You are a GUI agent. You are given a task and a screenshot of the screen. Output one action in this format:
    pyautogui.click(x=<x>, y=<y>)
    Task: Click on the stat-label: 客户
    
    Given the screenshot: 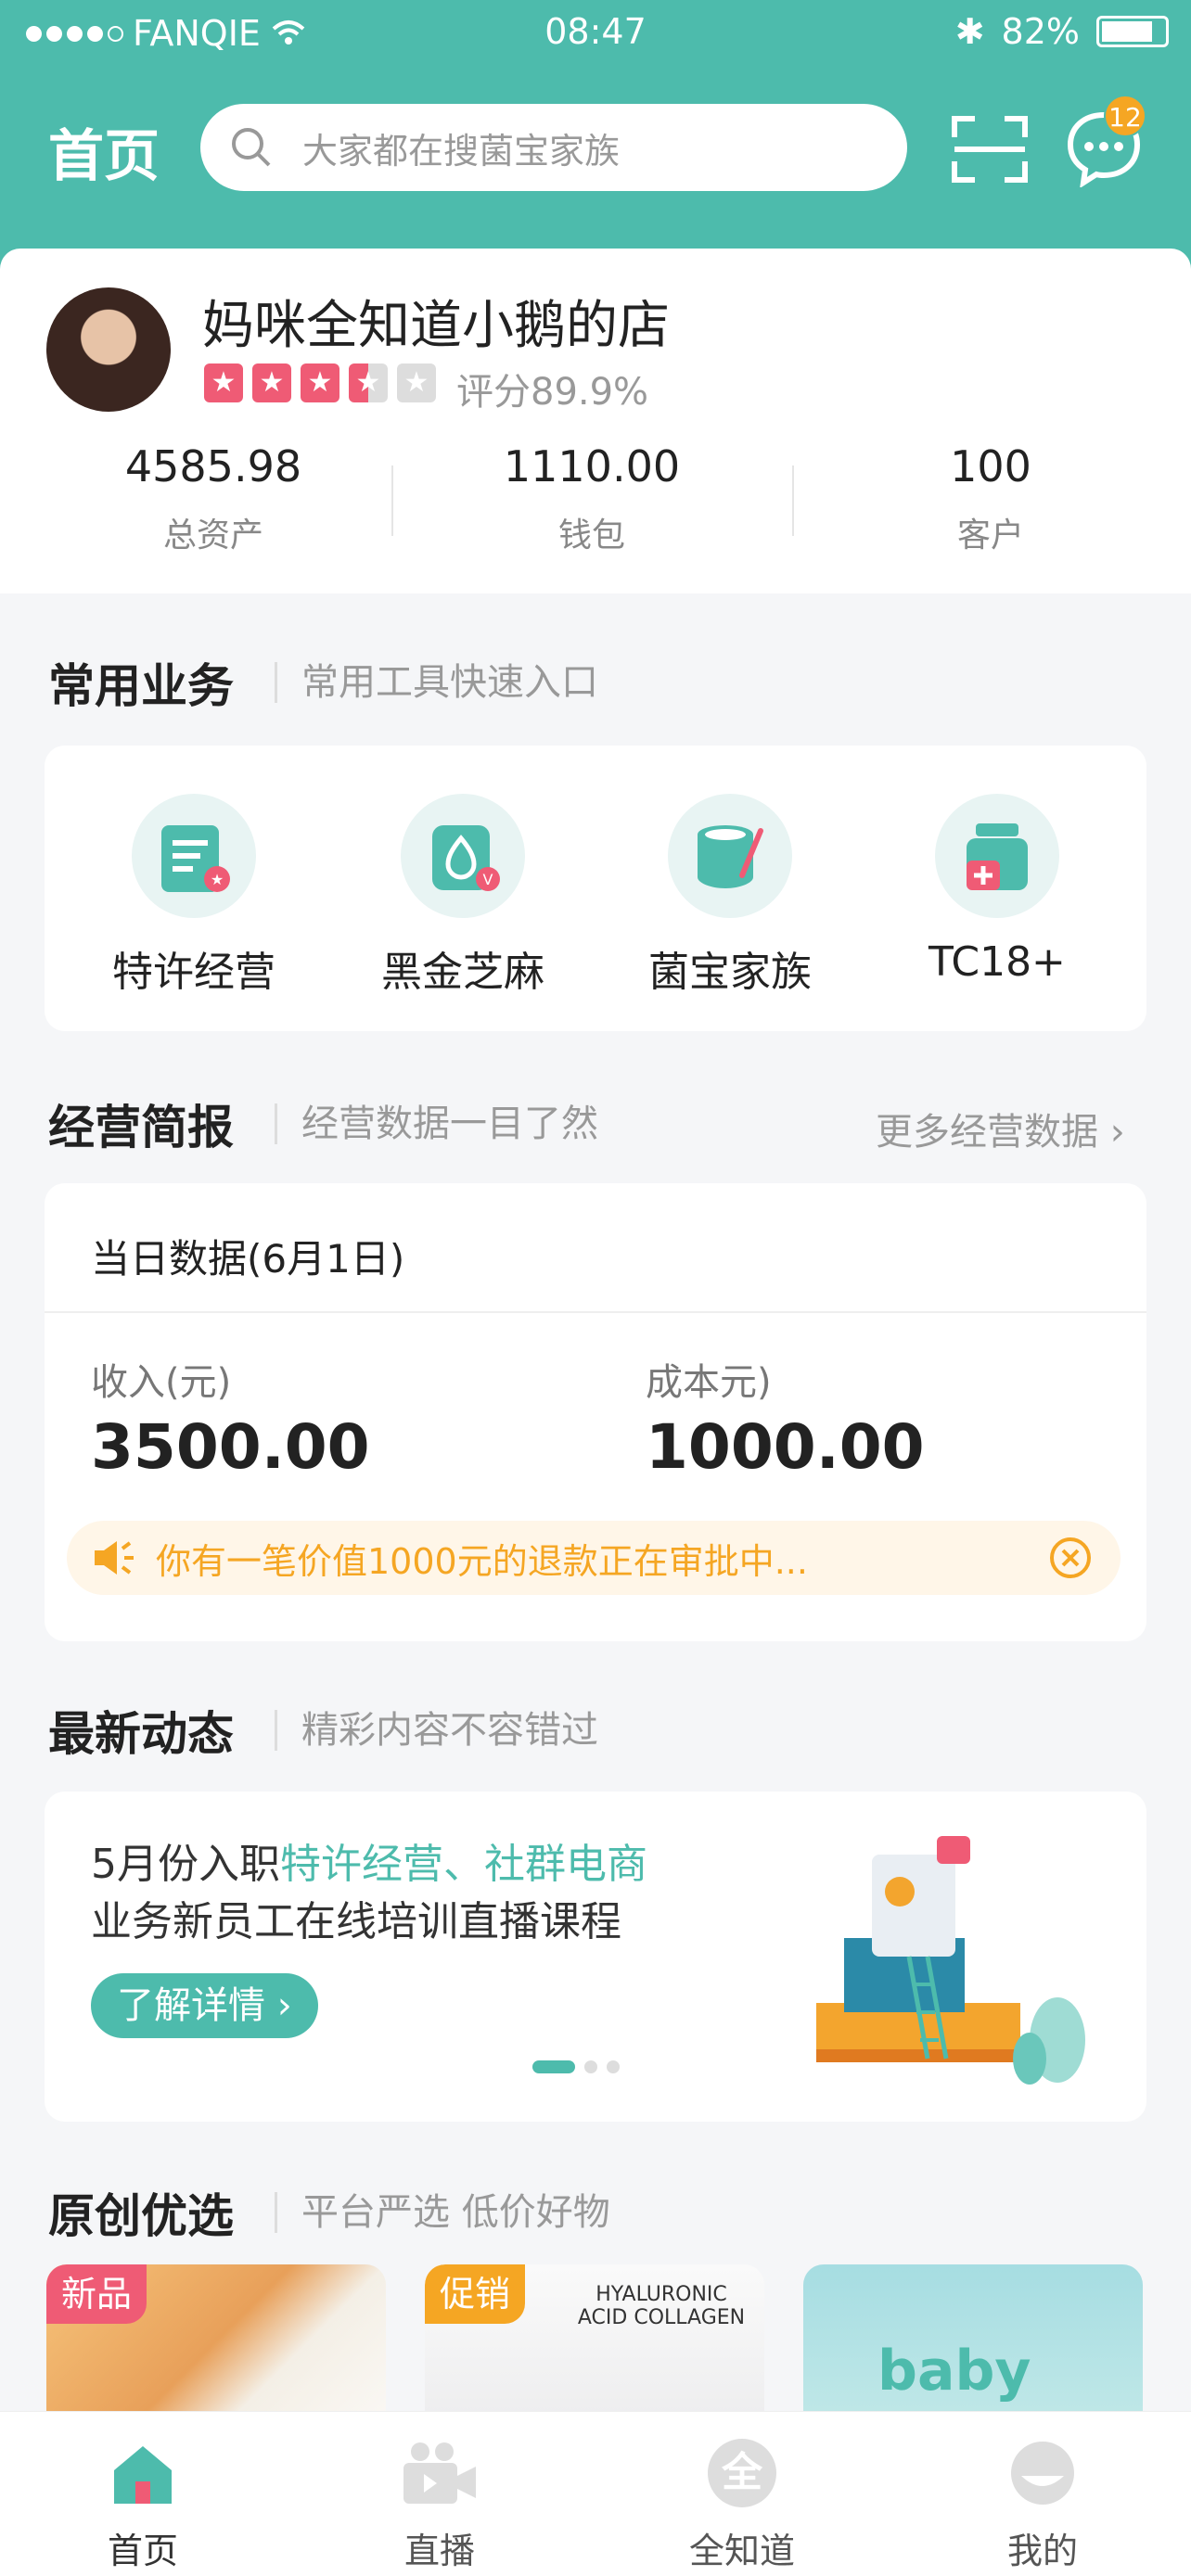 What is the action you would take?
    pyautogui.click(x=990, y=535)
    